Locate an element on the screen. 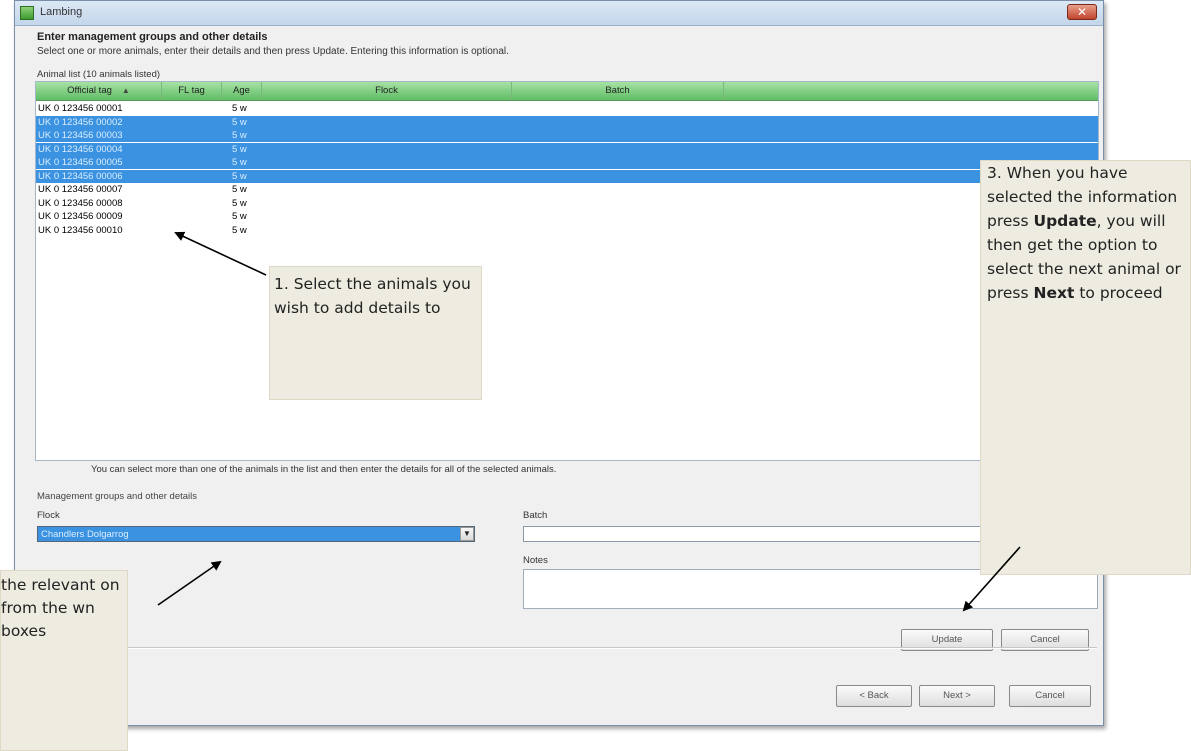 The height and width of the screenshot is (751, 1191). official-tag-cell: UK 0 123456 00005 is located at coordinates (80, 162).